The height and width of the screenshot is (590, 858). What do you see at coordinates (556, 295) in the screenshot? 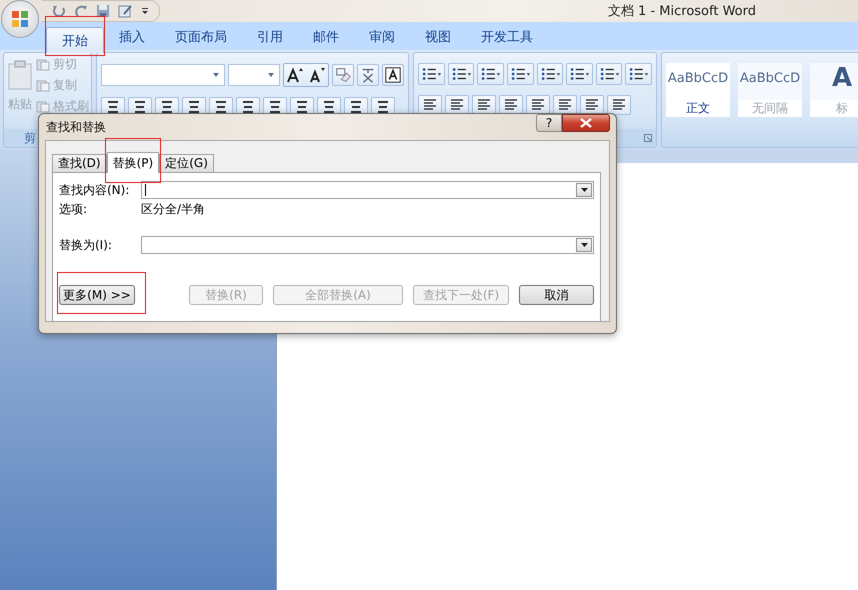
I see `dialog-button: 取消` at bounding box center [556, 295].